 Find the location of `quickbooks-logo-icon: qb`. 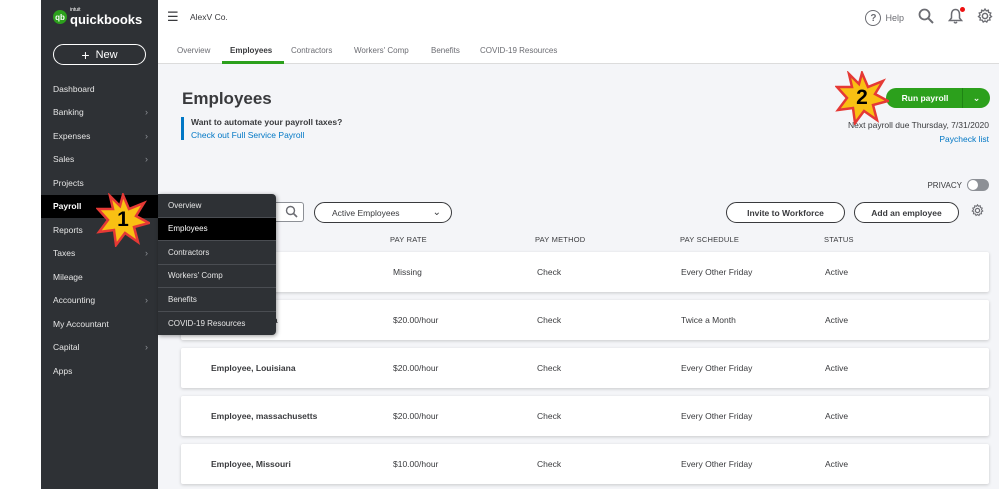

quickbooks-logo-icon: qb is located at coordinates (60, 17).